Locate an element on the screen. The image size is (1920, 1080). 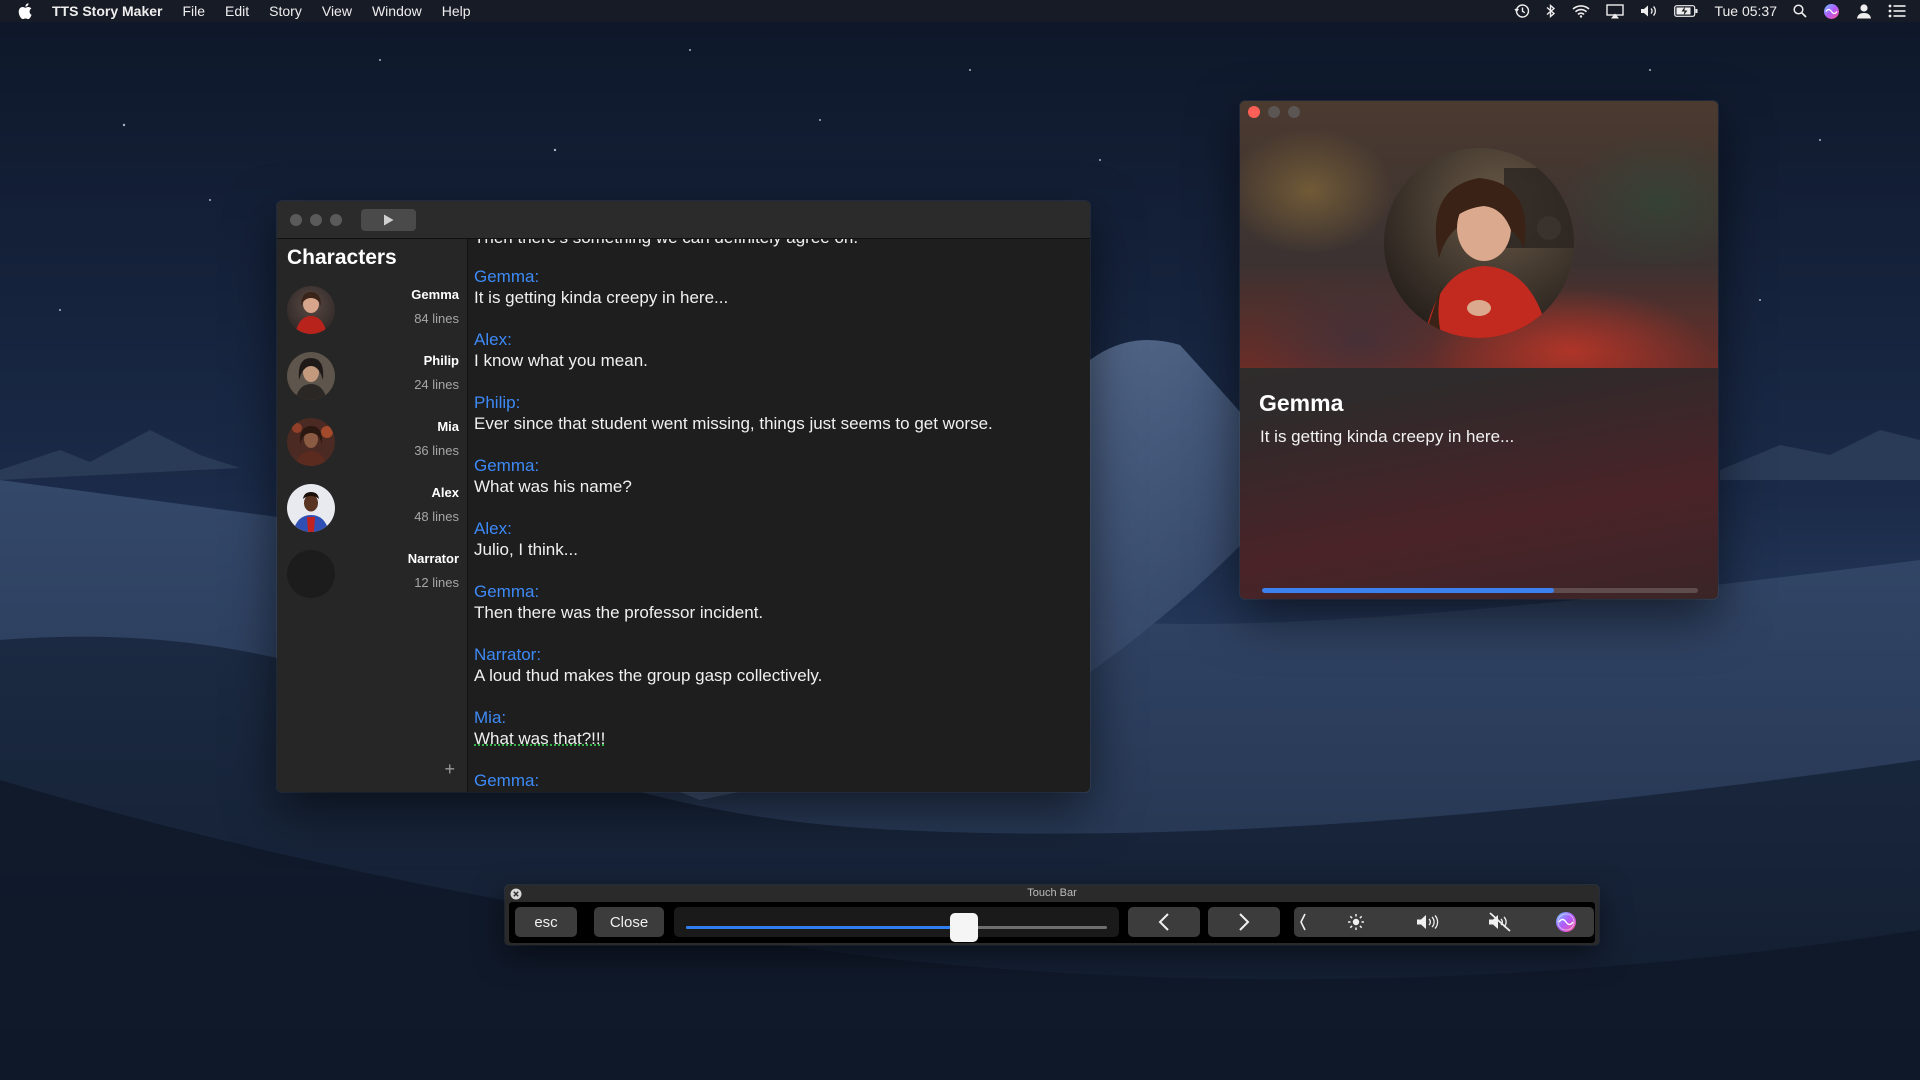
time-machine-icon is located at coordinates (1522, 11).